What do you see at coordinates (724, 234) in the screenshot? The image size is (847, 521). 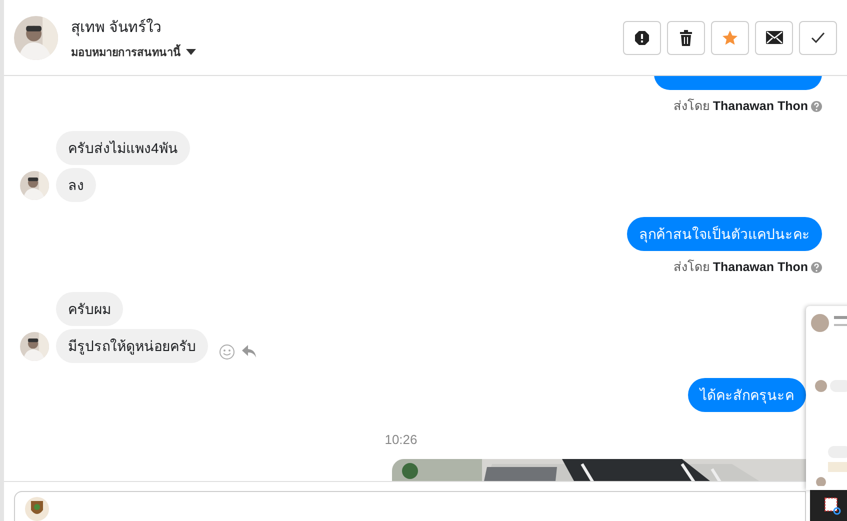 I see `message-bubble: ลุกค้าสนใจเป็นตัวแคปนะคะ` at bounding box center [724, 234].